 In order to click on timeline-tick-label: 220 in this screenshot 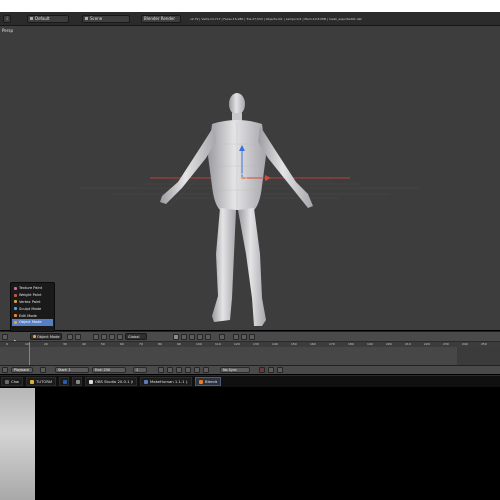, I will do `click(427, 344)`.